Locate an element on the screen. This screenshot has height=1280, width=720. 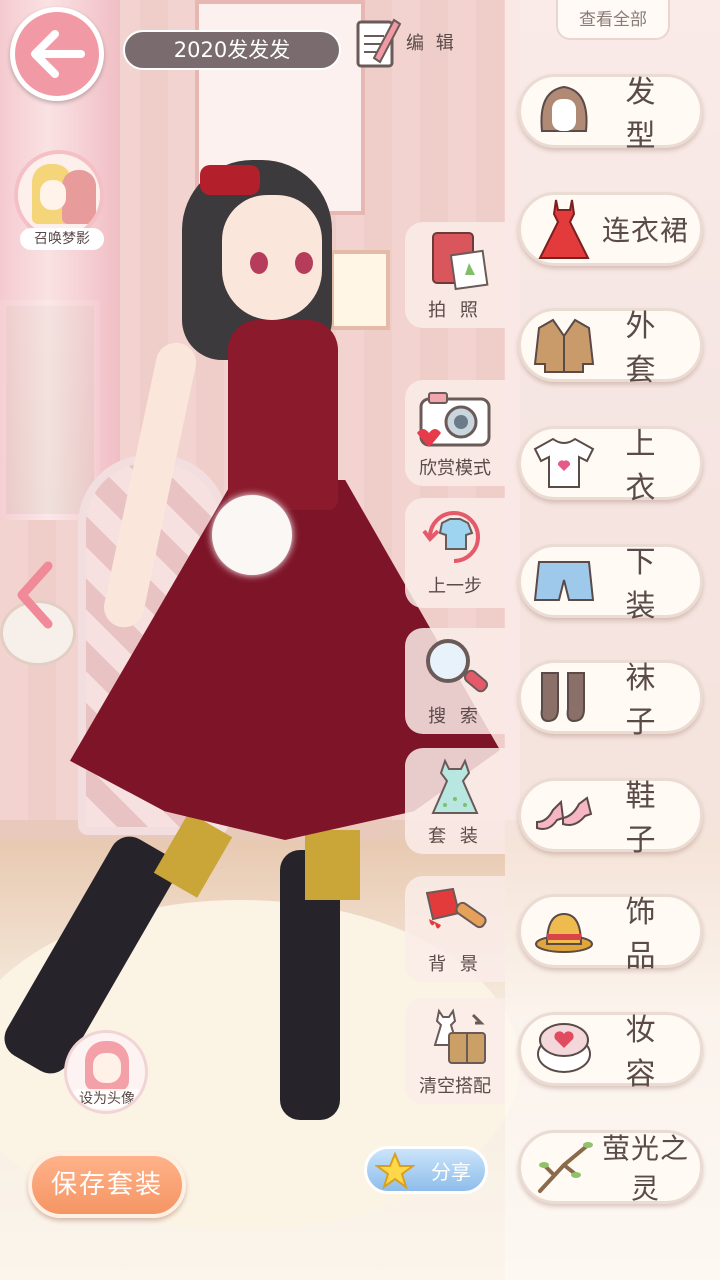
summon-label: 召唤梦影 is located at coordinates (62, 239).